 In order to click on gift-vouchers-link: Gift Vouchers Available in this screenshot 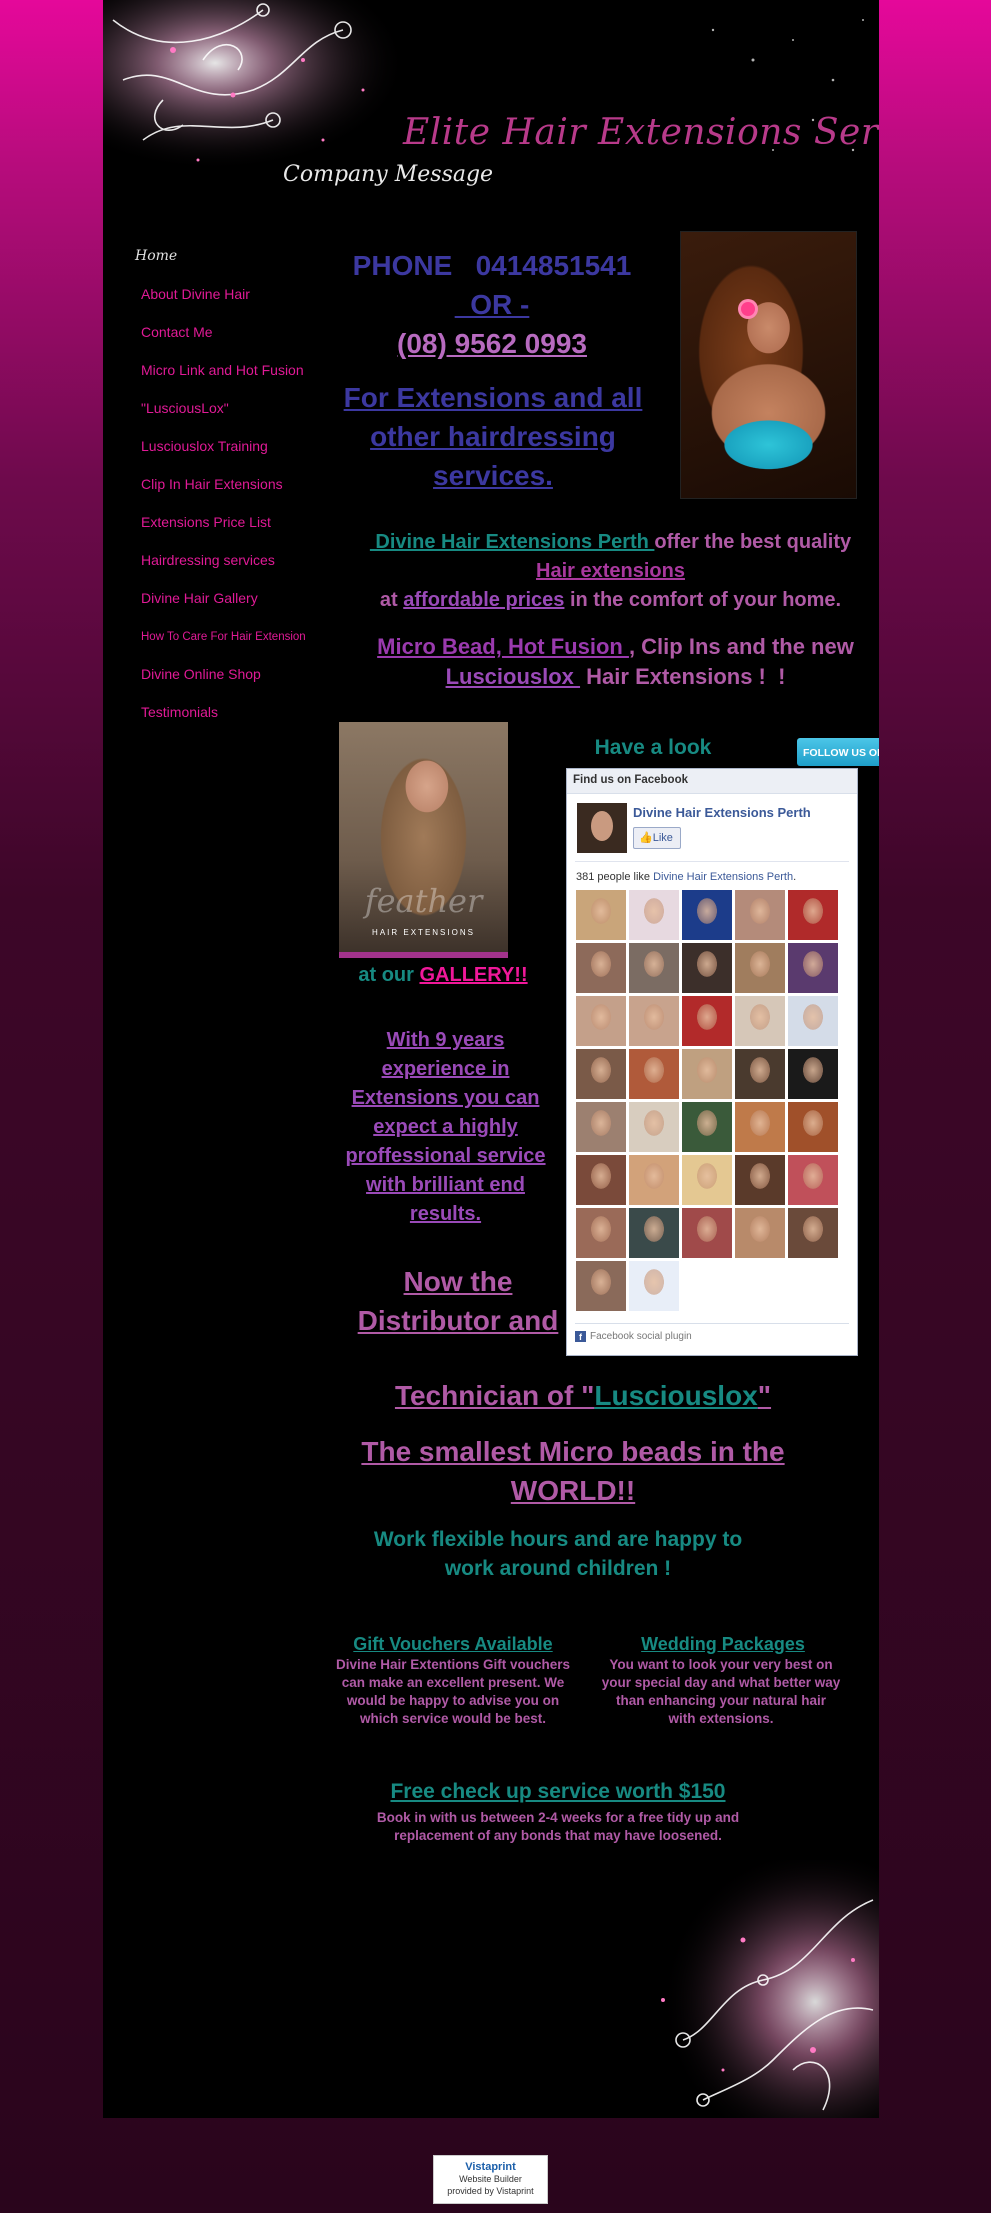, I will do `click(453, 1644)`.